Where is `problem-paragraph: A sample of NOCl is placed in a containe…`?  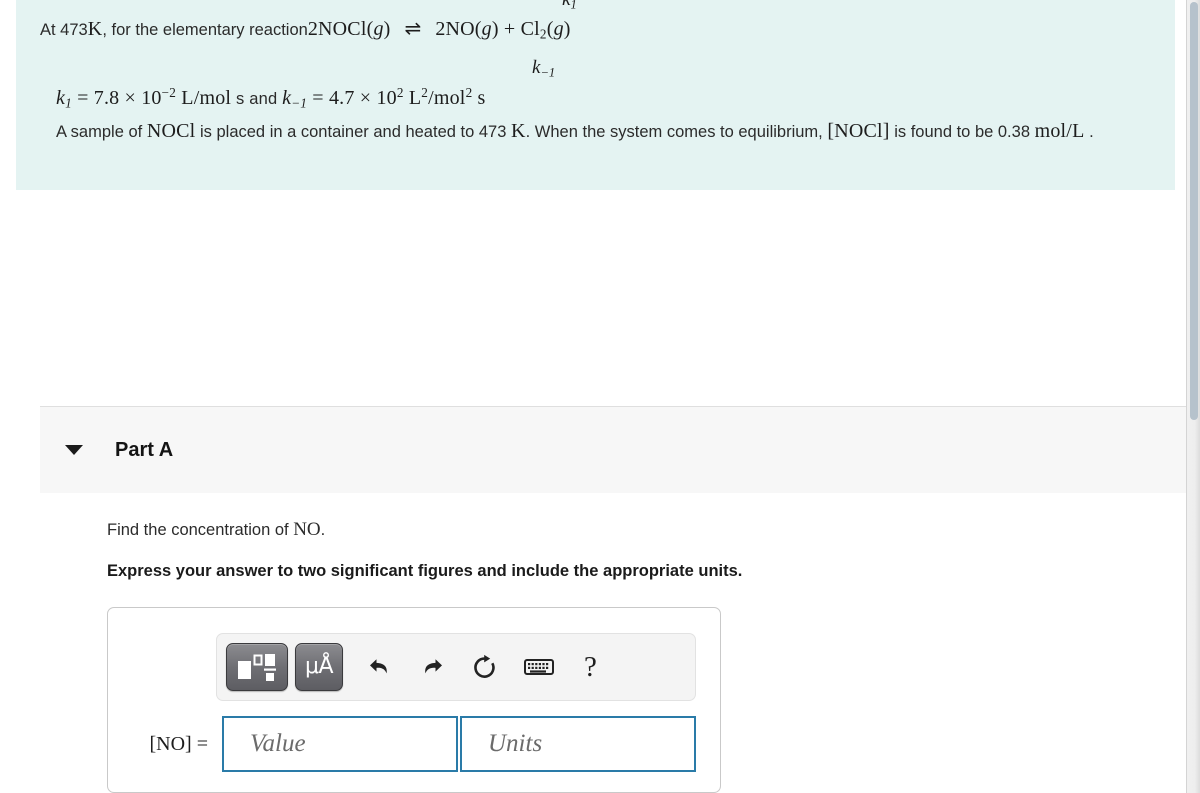
problem-paragraph: A sample of NOCl is placed in a containe… is located at coordinates (611, 132).